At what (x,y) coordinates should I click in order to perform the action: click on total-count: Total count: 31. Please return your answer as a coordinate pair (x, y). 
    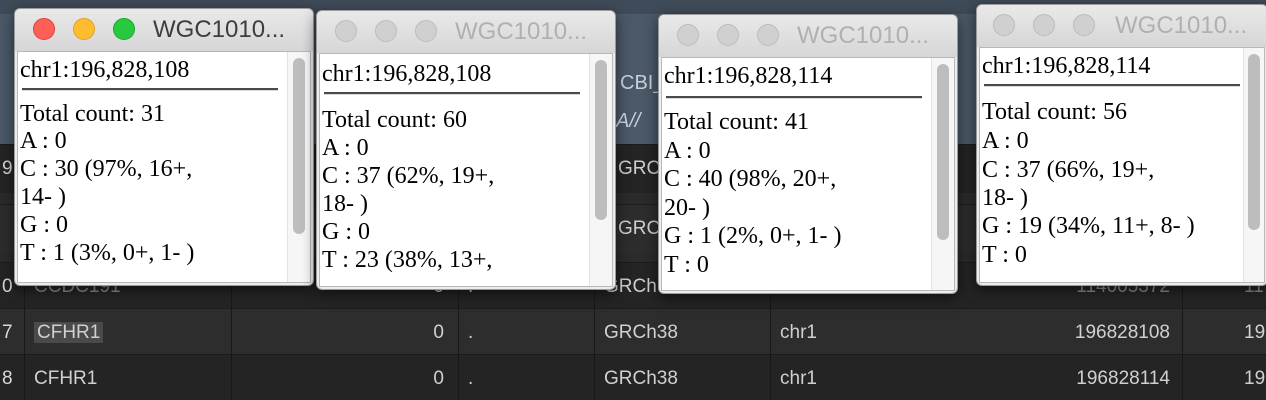
    Looking at the image, I should click on (92, 114).